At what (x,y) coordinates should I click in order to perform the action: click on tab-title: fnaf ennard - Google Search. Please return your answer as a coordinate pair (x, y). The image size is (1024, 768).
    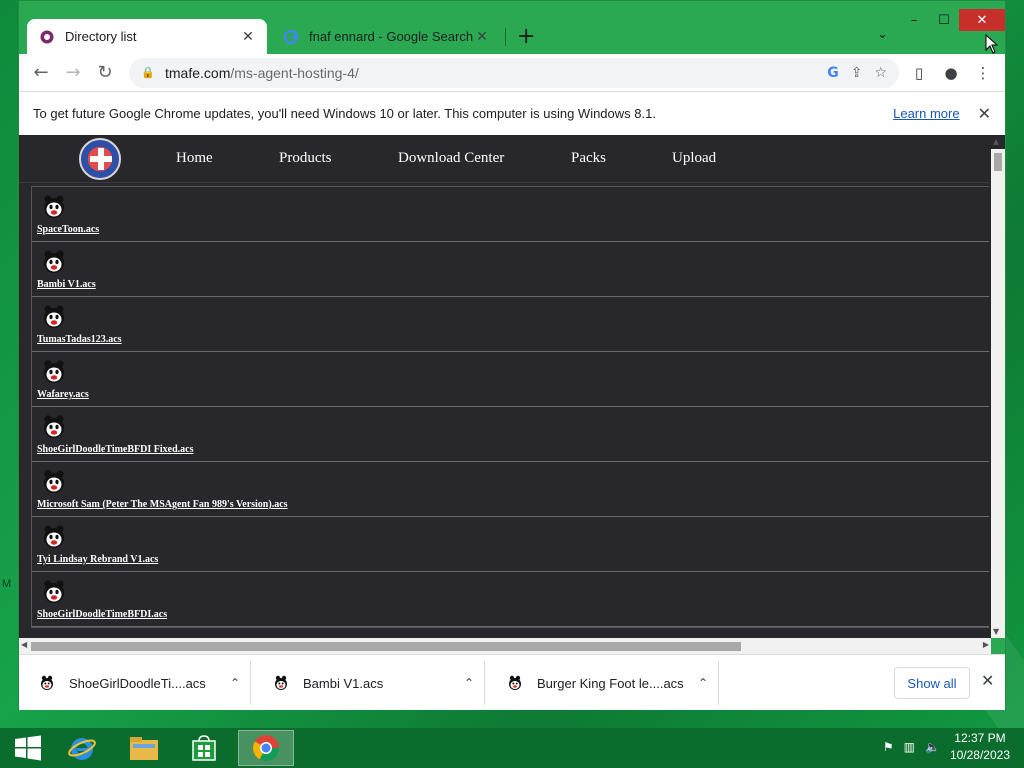
    Looking at the image, I should click on (391, 36).